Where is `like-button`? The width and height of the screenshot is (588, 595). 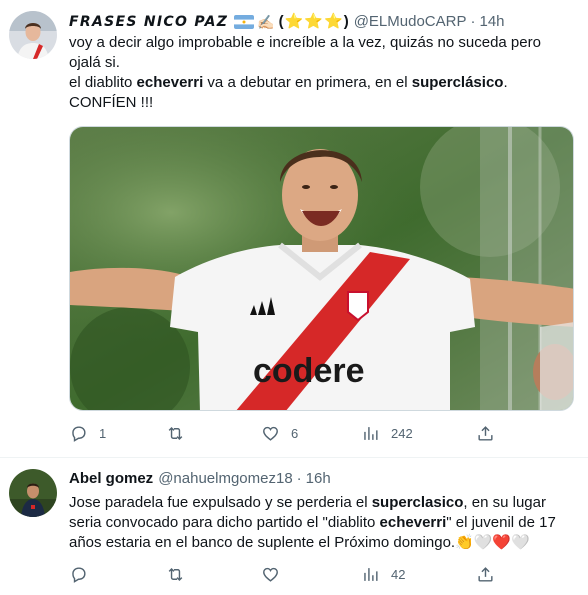
like-button is located at coordinates (276, 574).